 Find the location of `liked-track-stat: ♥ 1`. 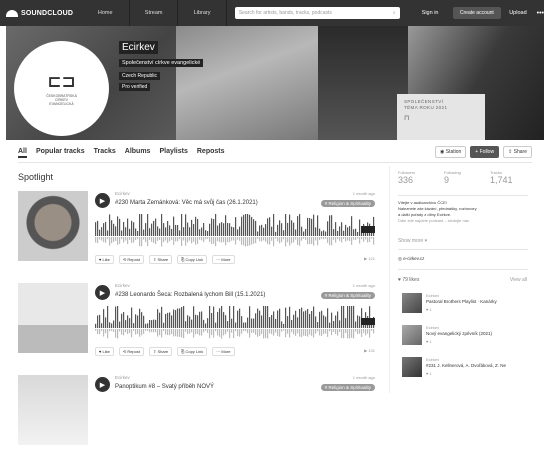

liked-track-stat: ♥ 1 is located at coordinates (429, 309).